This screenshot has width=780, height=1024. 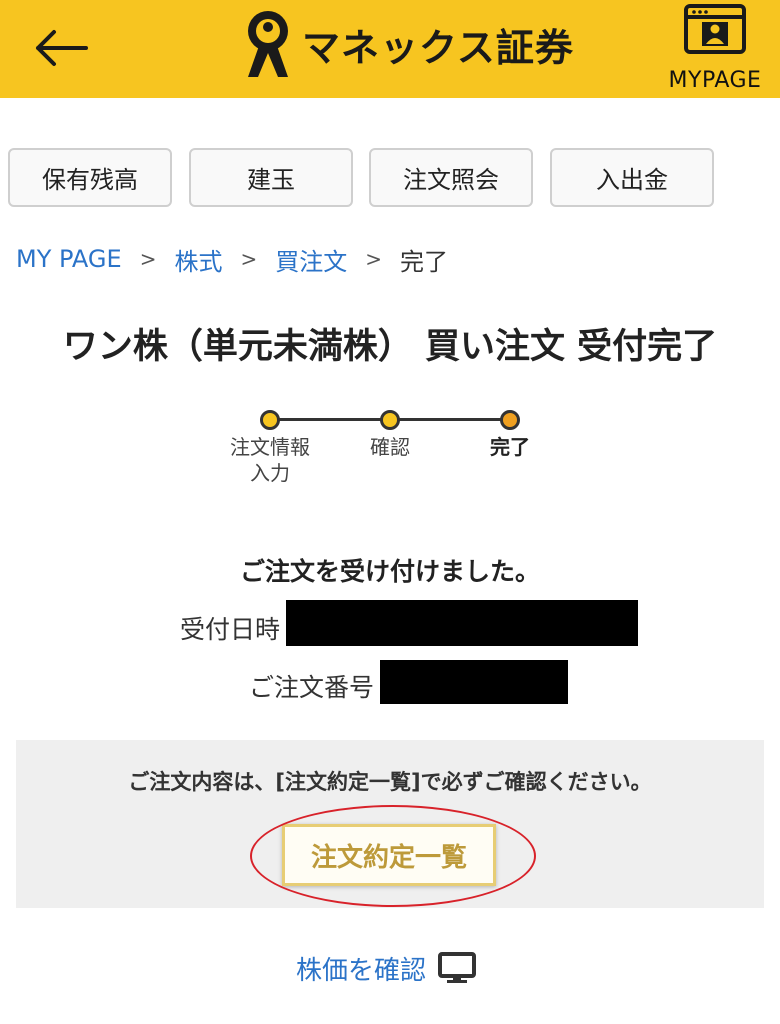 I want to click on breadcrumb-current: 完了, so click(x=424, y=261).